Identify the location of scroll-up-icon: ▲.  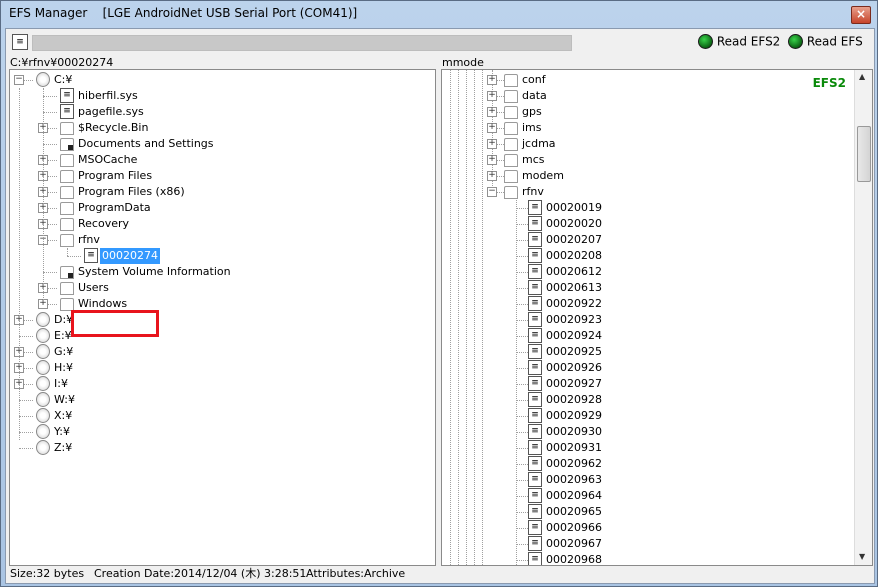
(862, 76).